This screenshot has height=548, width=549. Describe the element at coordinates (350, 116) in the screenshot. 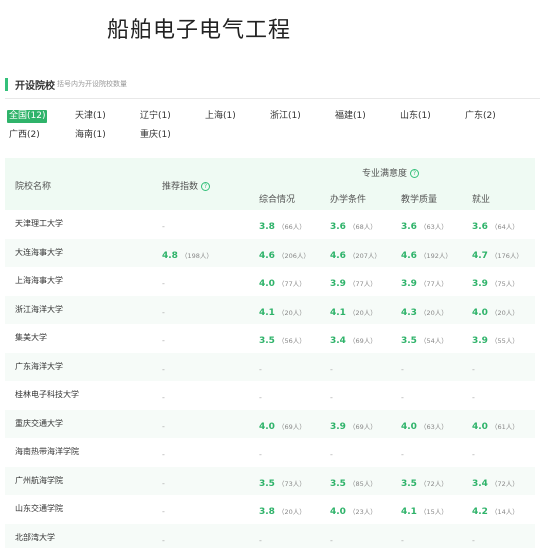

I see `region-tab: 福建(1)` at that location.